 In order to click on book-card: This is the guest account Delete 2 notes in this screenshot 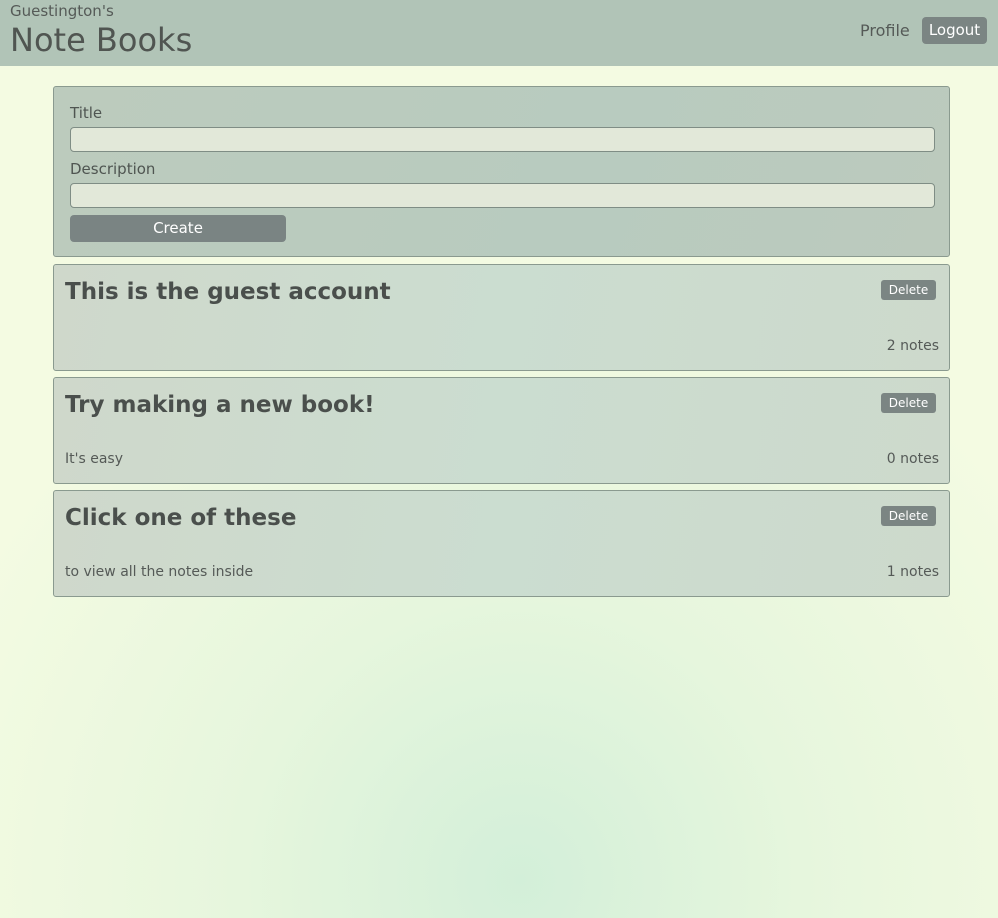, I will do `click(501, 317)`.